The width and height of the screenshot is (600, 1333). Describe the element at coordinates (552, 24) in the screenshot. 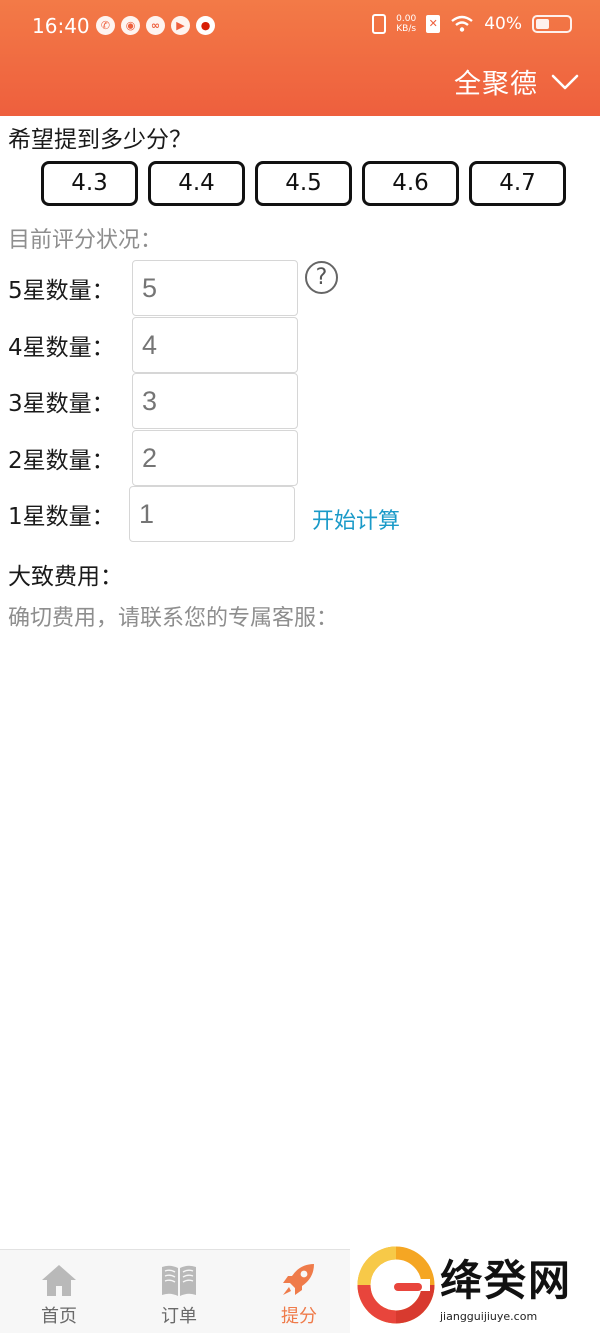

I see `battery-icon` at that location.